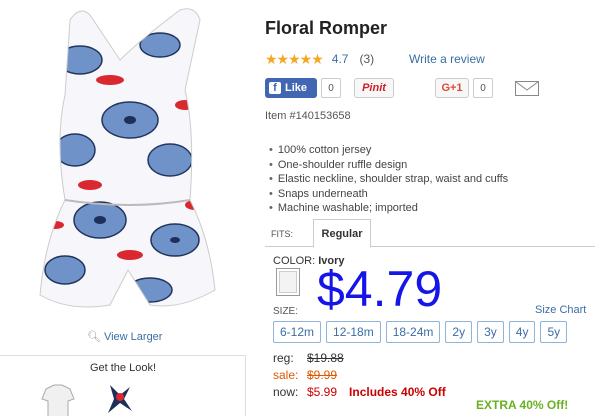 This screenshot has height=416, width=595. What do you see at coordinates (283, 358) in the screenshot?
I see `regular-price-label: reg:` at bounding box center [283, 358].